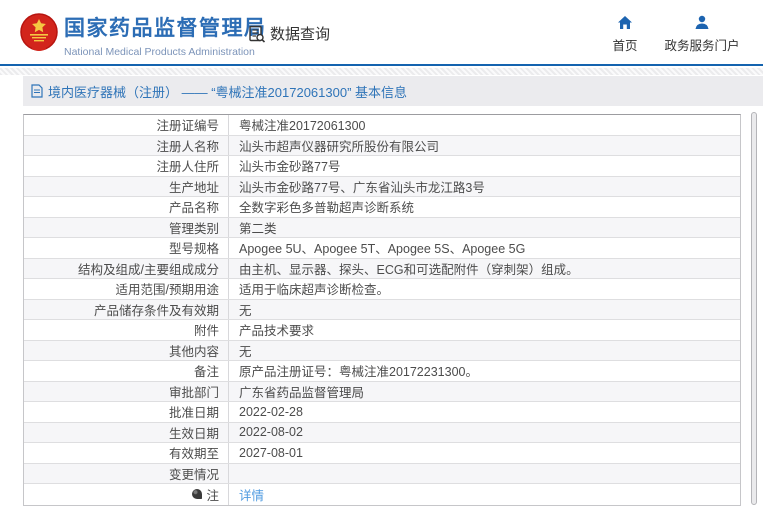 This screenshot has height=523, width=763. I want to click on table-row: 产品储存条件及有效期无, so click(382, 309).